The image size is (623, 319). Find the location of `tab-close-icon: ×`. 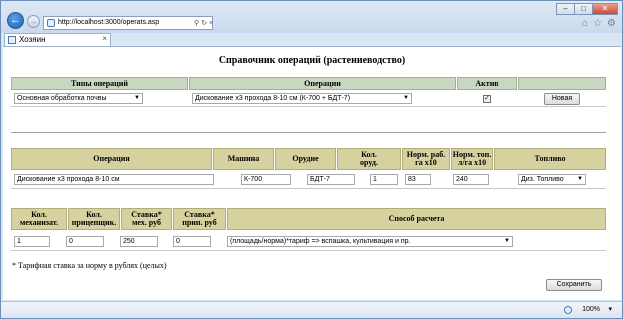

tab-close-icon: × is located at coordinates (104, 38).